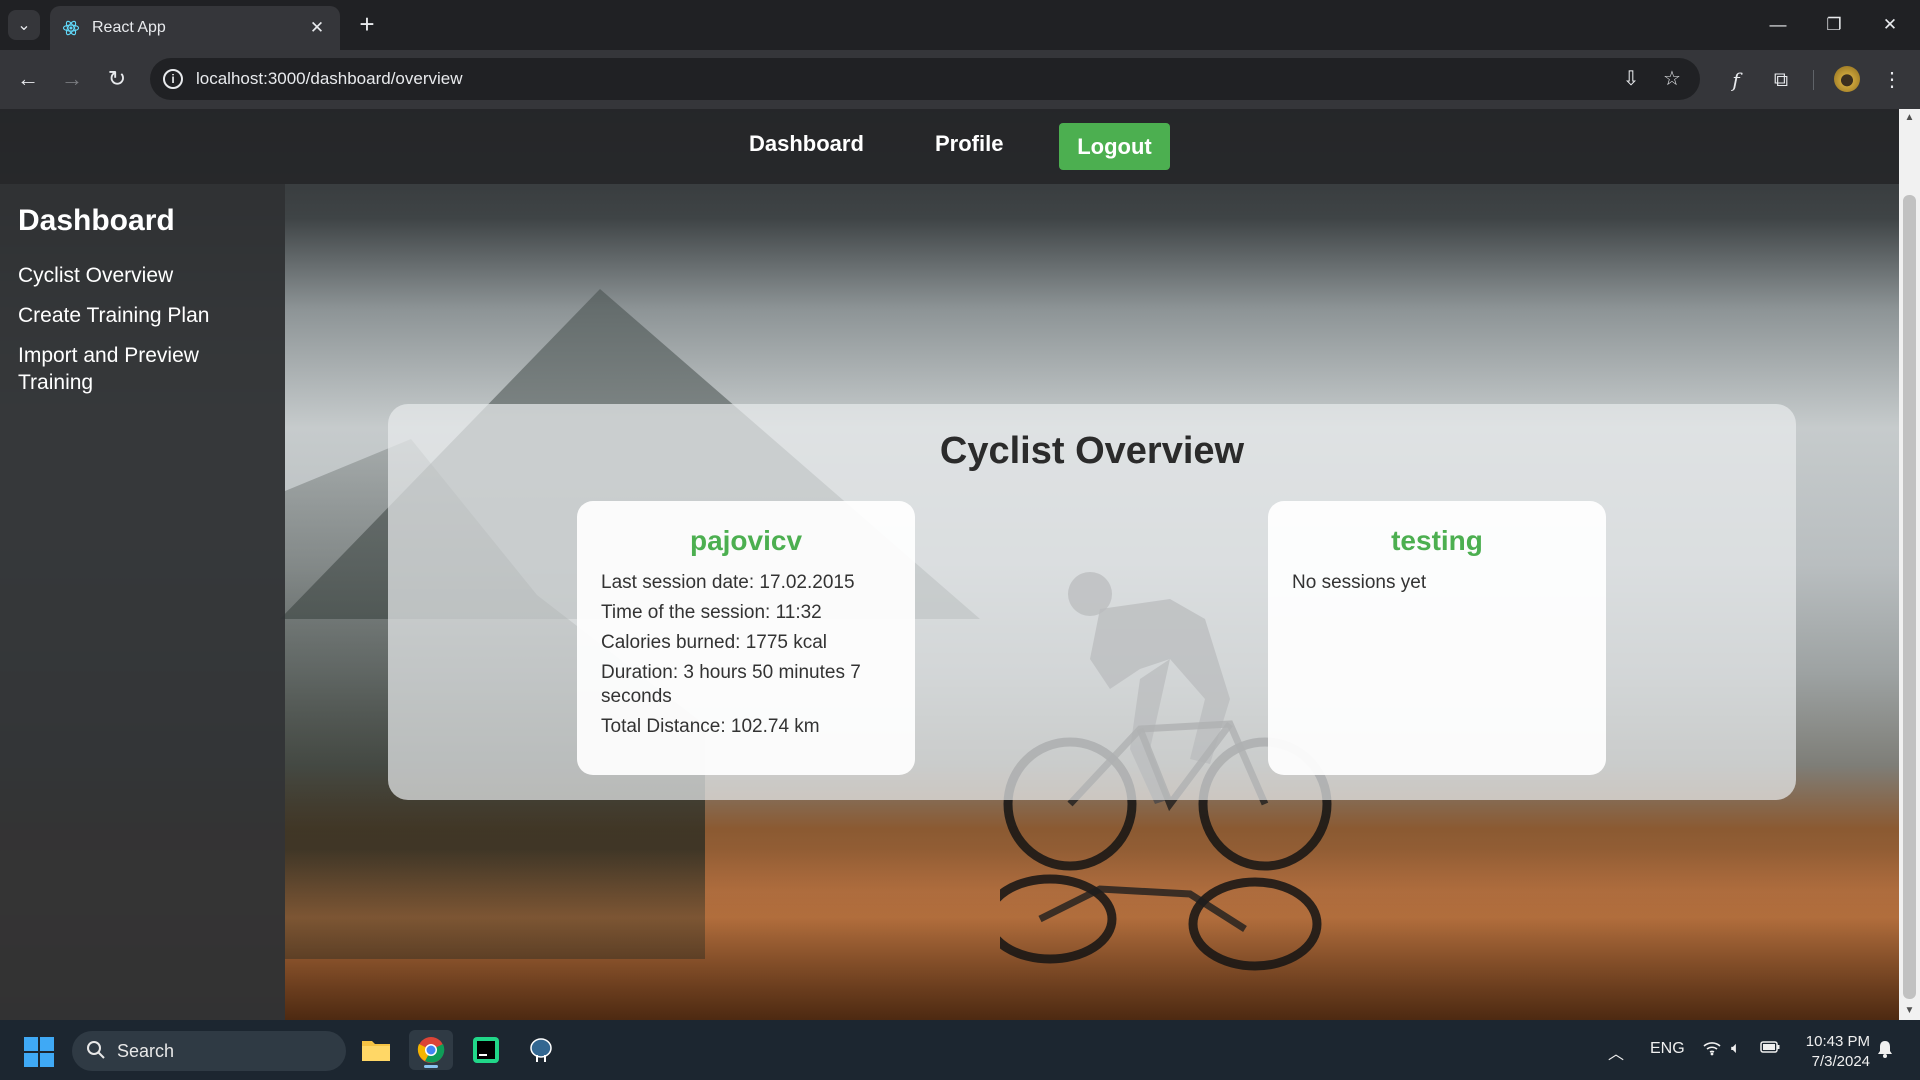  What do you see at coordinates (1909, 118) in the screenshot?
I see `scroll-up-arrow-icon: ▲` at bounding box center [1909, 118].